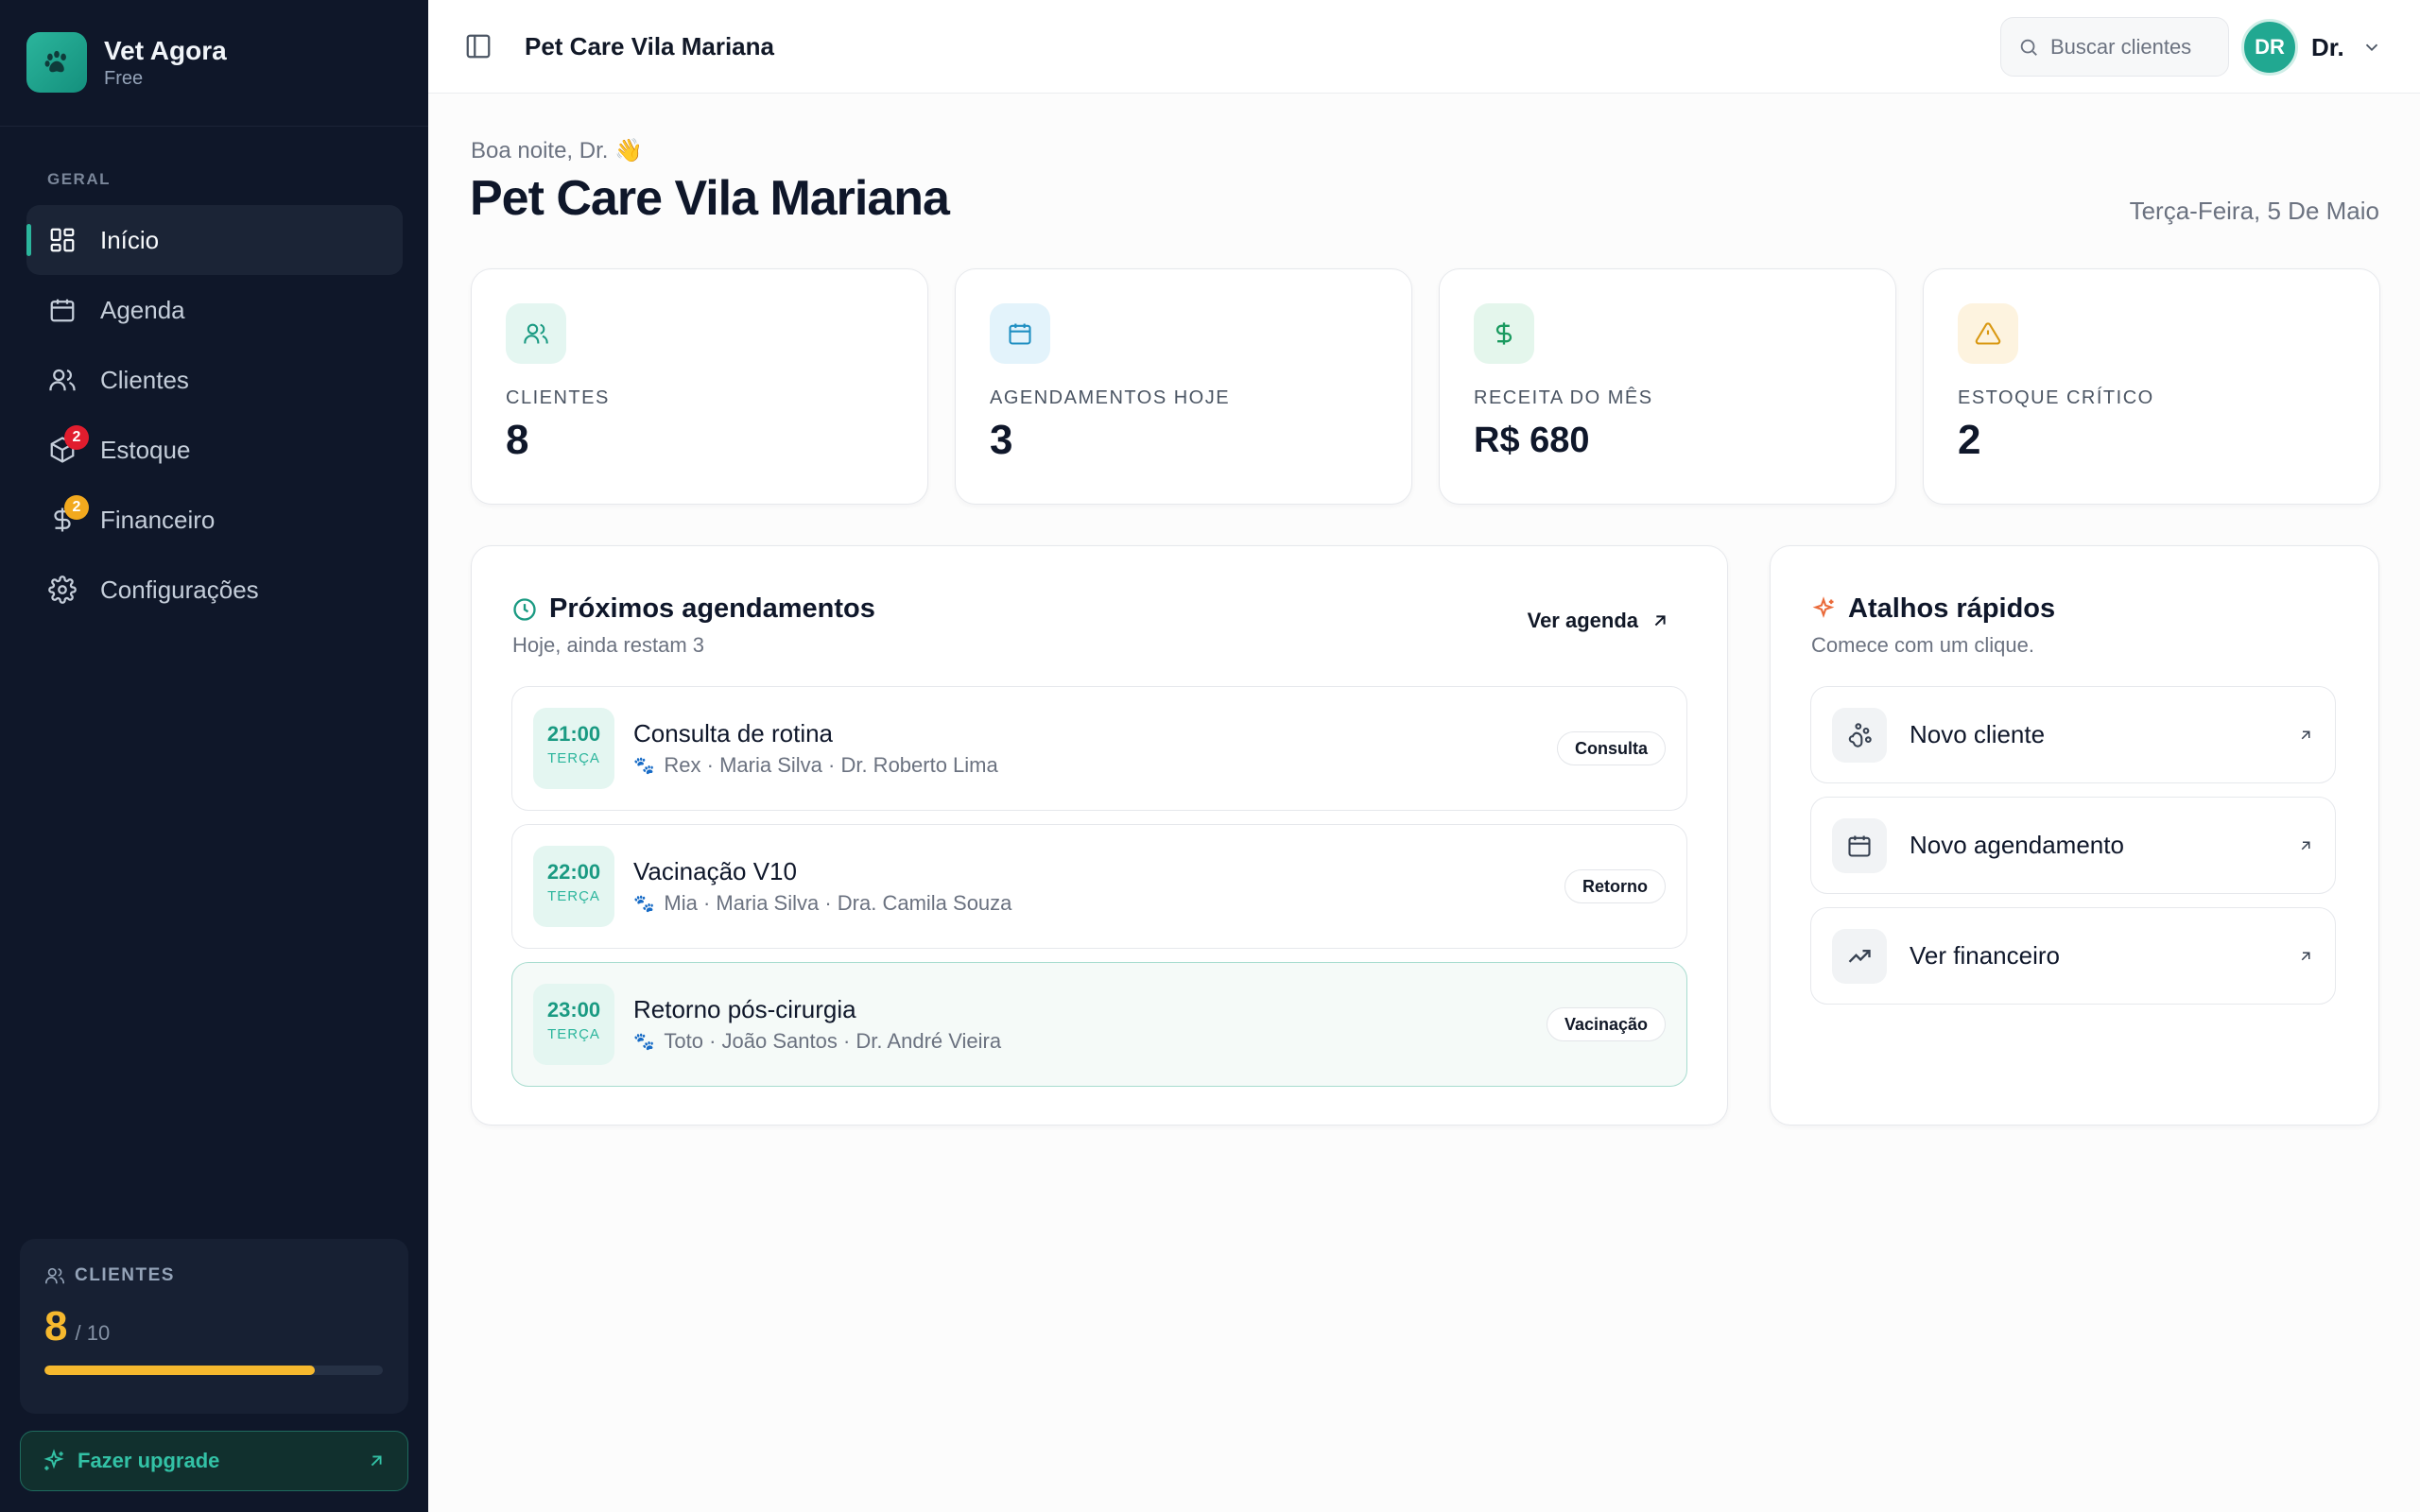 The image size is (2420, 1512). Describe the element at coordinates (1582, 620) in the screenshot. I see `ver-agenda-label: Ver agenda` at that location.